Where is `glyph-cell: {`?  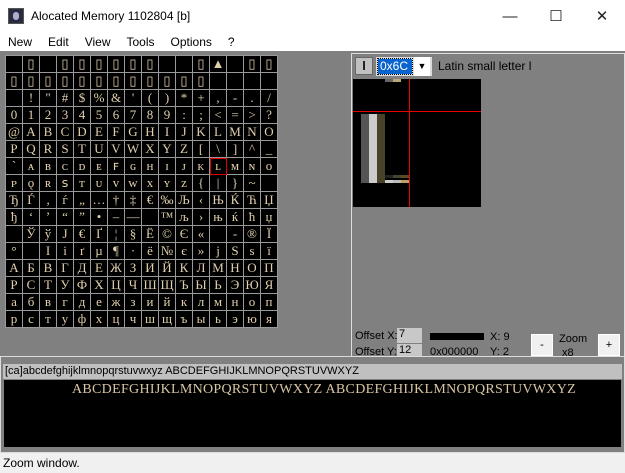 glyph-cell: { is located at coordinates (201, 183).